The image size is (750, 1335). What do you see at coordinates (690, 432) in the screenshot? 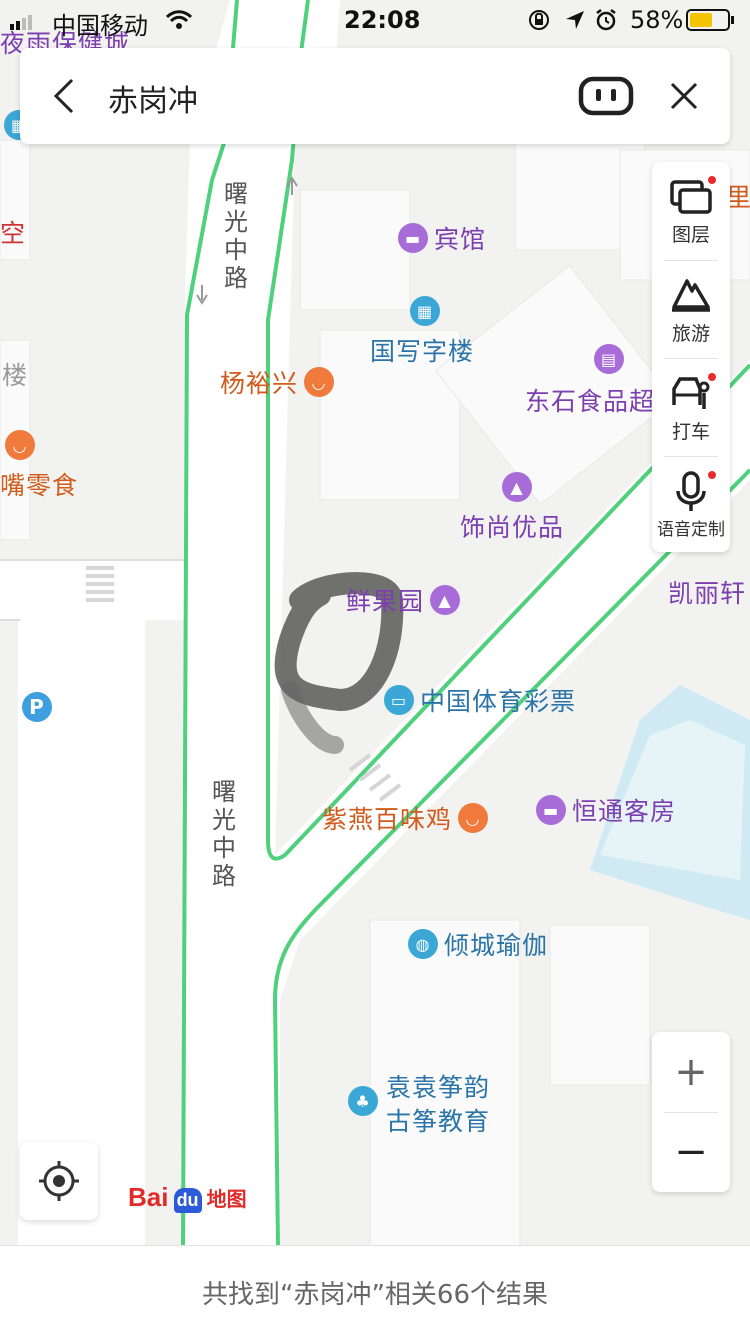
I see `toolbar-label: 打车` at bounding box center [690, 432].